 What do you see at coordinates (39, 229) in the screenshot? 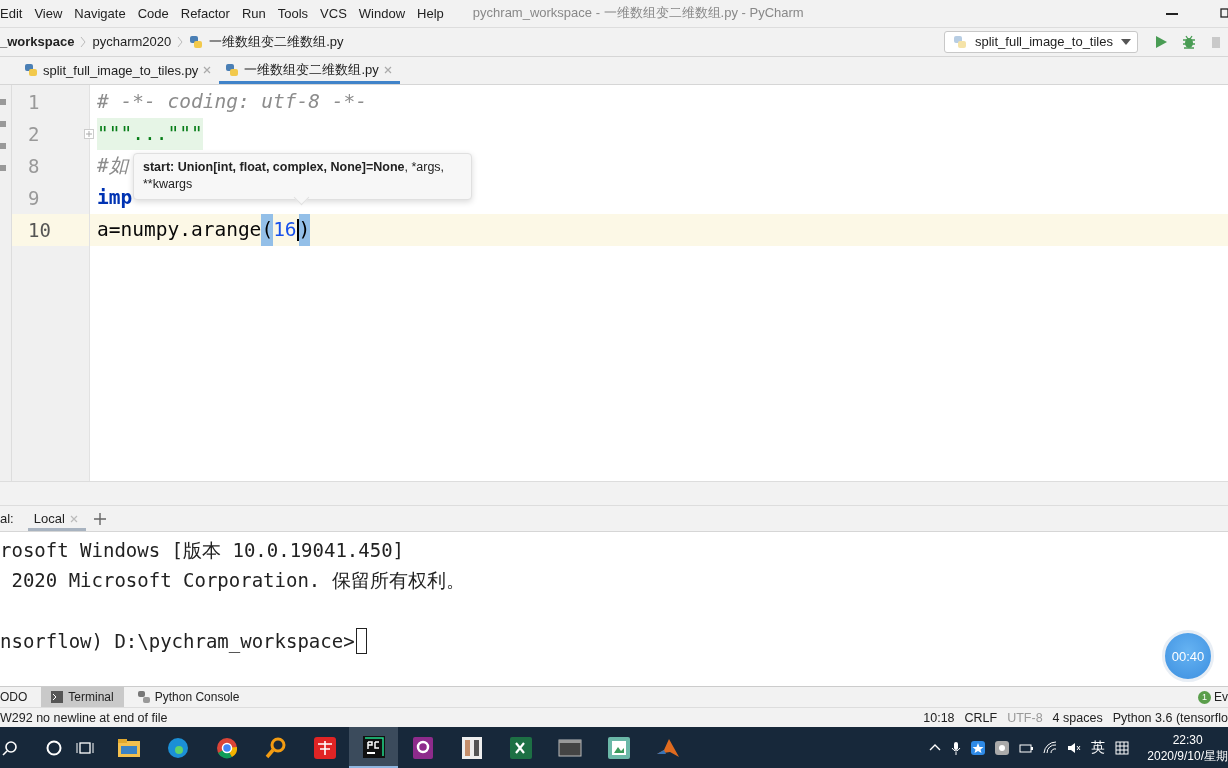
I see `line-number: 10` at bounding box center [39, 229].